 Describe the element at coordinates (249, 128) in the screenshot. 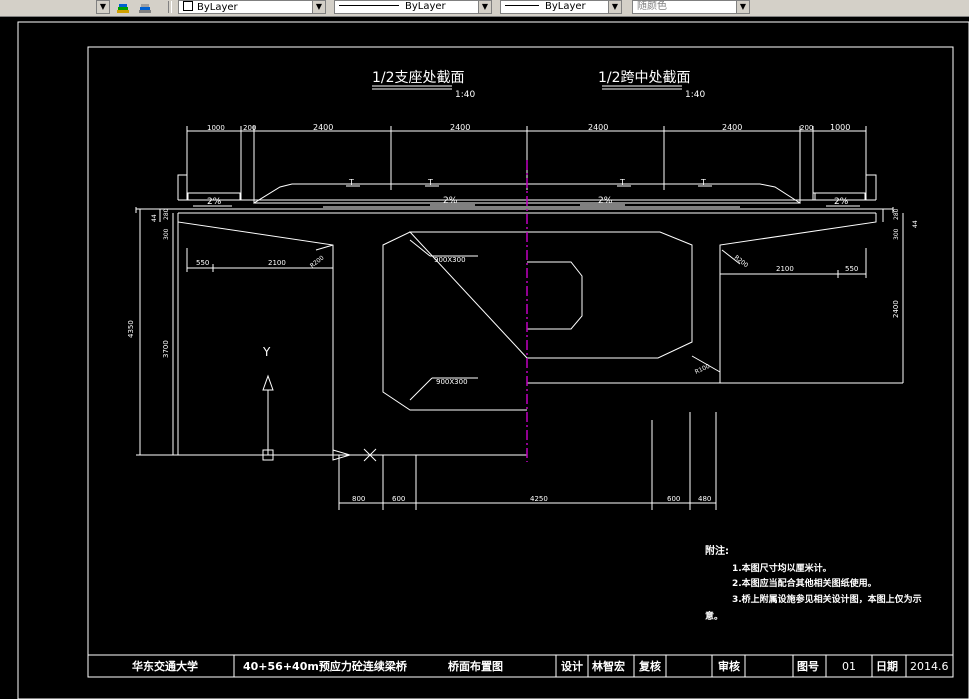

I see `dim-top-2: 200` at that location.